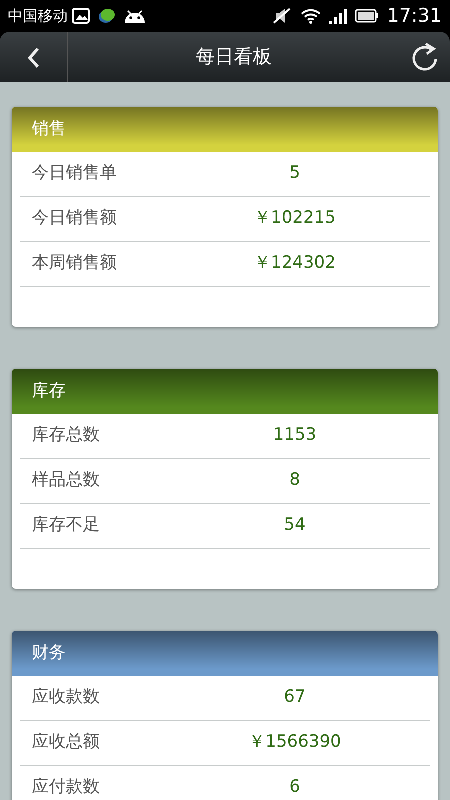 The height and width of the screenshot is (800, 450). Describe the element at coordinates (38, 16) in the screenshot. I see `carrier-name: 中国移动` at that location.